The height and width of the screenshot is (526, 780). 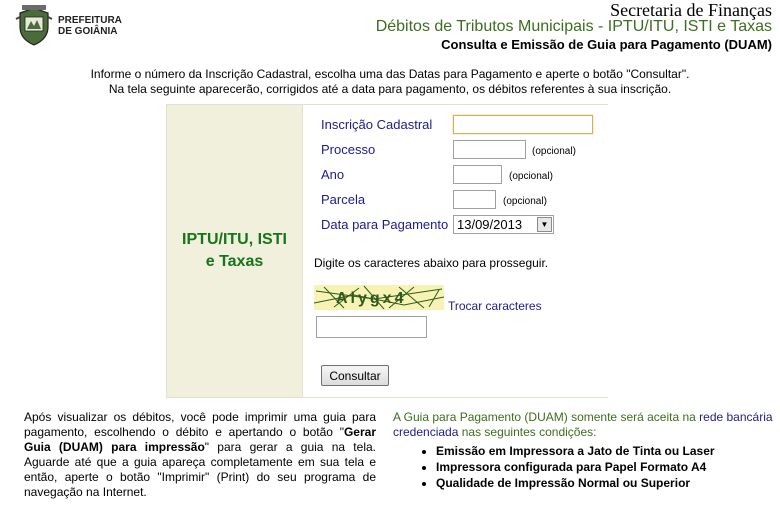 What do you see at coordinates (489, 149) in the screenshot?
I see `processo-input` at bounding box center [489, 149].